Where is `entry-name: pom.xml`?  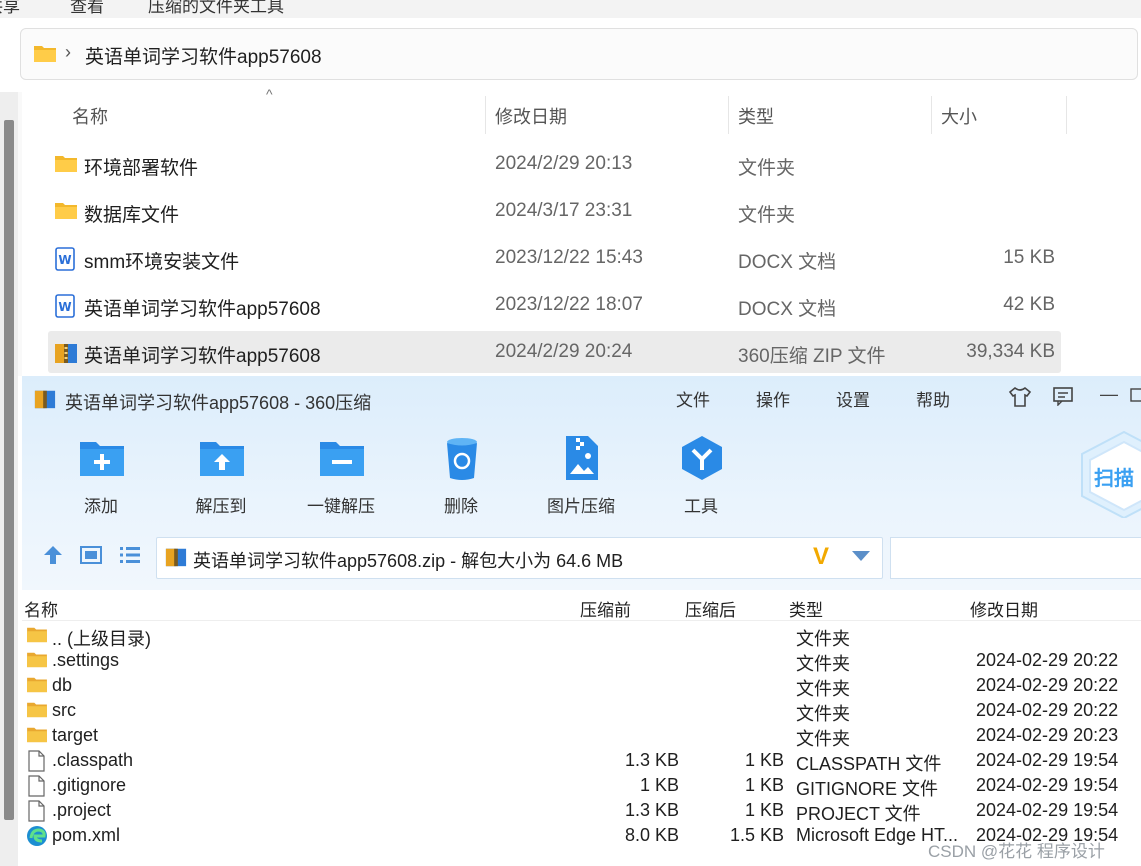 entry-name: pom.xml is located at coordinates (86, 835).